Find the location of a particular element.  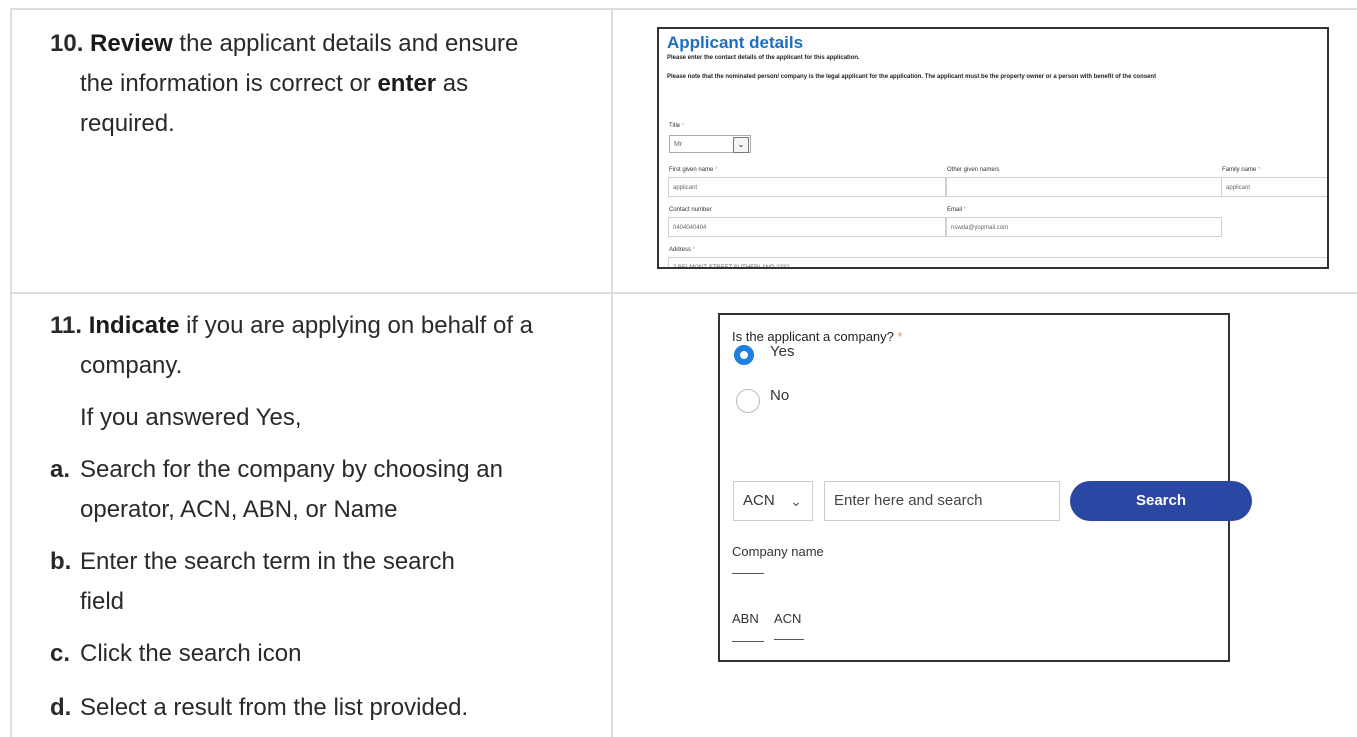

table-left-border is located at coordinates (11, 372).